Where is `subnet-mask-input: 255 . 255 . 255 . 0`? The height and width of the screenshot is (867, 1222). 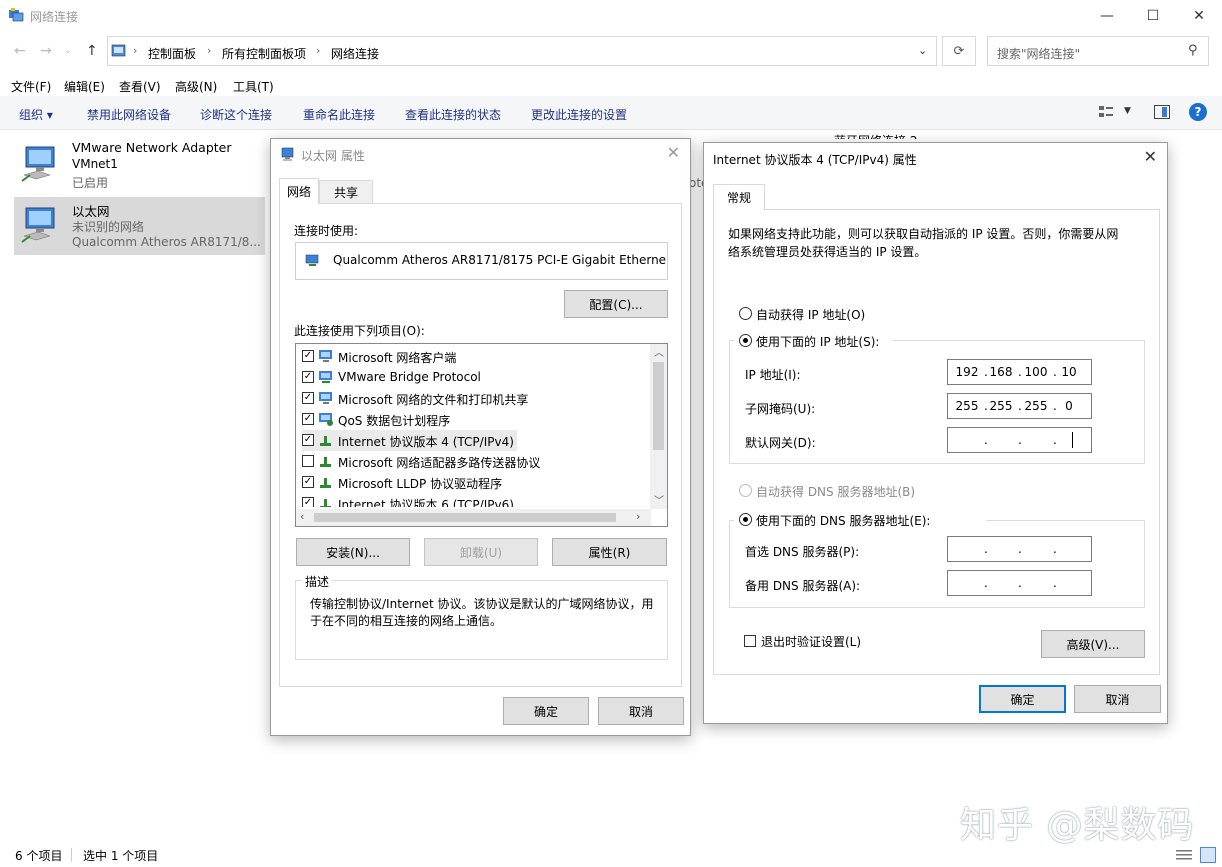 subnet-mask-input: 255 . 255 . 255 . 0 is located at coordinates (1019, 406).